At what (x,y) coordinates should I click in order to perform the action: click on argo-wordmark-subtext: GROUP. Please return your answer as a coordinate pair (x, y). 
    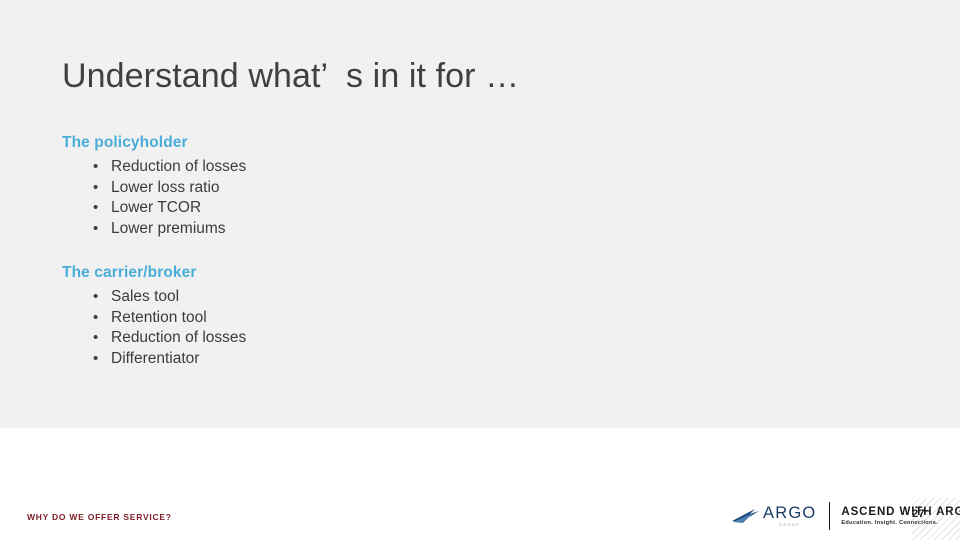
    Looking at the image, I should click on (790, 524).